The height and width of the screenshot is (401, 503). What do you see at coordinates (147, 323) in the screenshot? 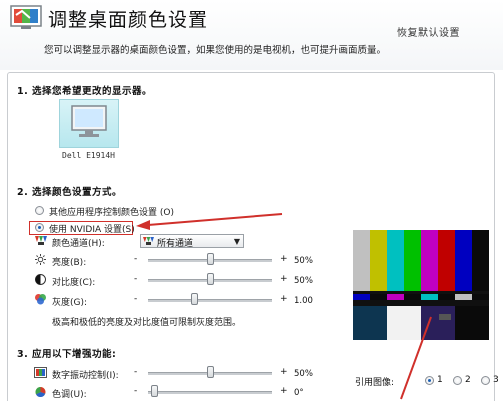
I see `range-note: 极高和极低的亮度及对比度值可限制灰度范围。` at bounding box center [147, 323].